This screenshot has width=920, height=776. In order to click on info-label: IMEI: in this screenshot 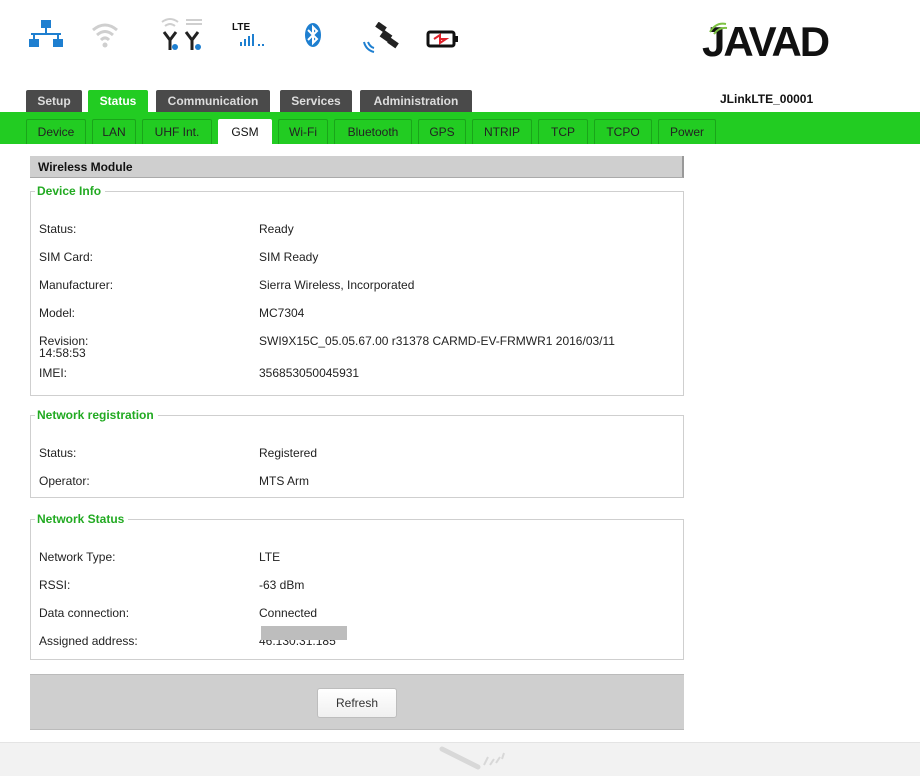, I will do `click(53, 373)`.